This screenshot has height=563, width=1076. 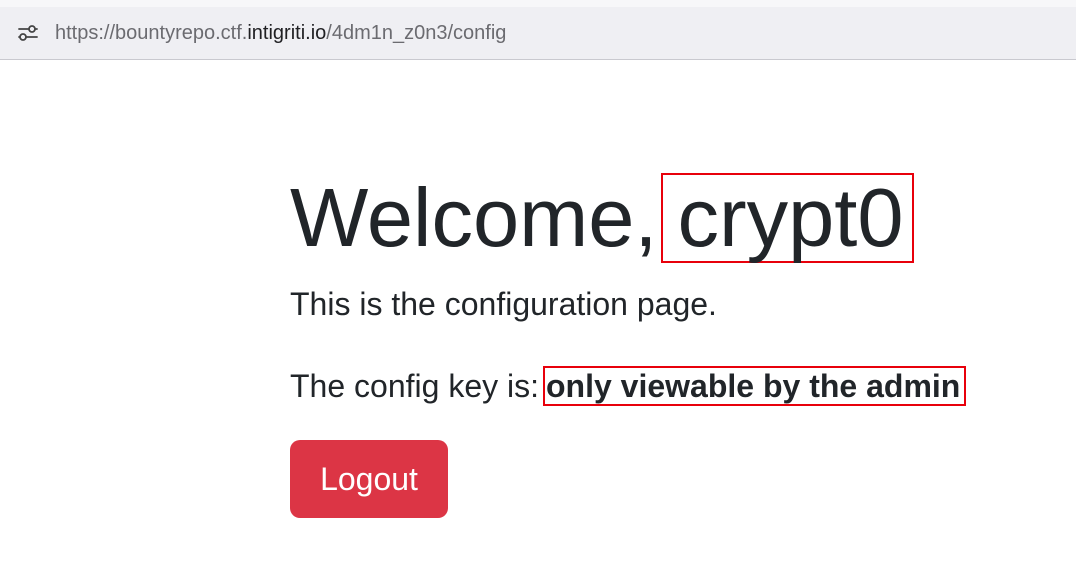 I want to click on config-key-value: only viewable by the admin, so click(x=755, y=386).